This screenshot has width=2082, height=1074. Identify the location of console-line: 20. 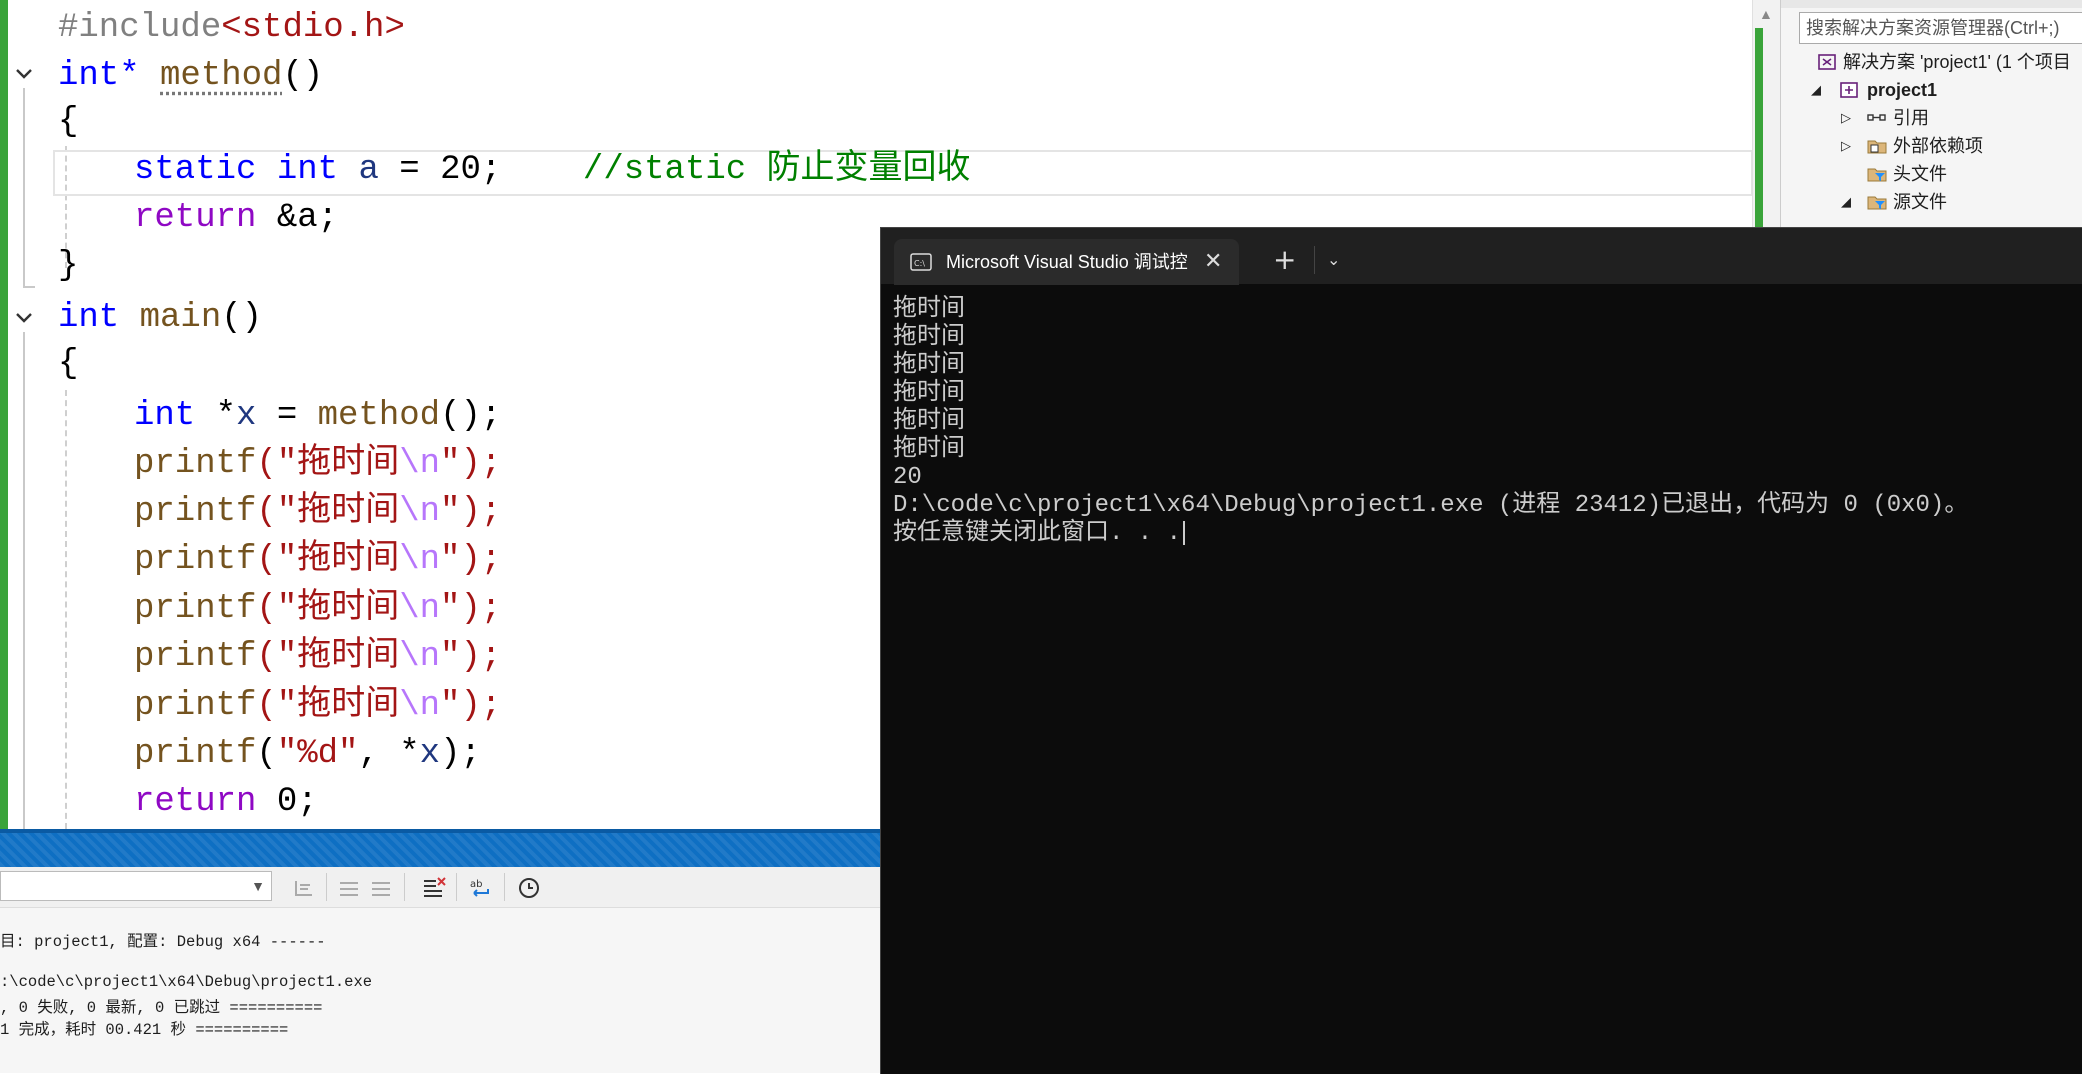
(907, 477).